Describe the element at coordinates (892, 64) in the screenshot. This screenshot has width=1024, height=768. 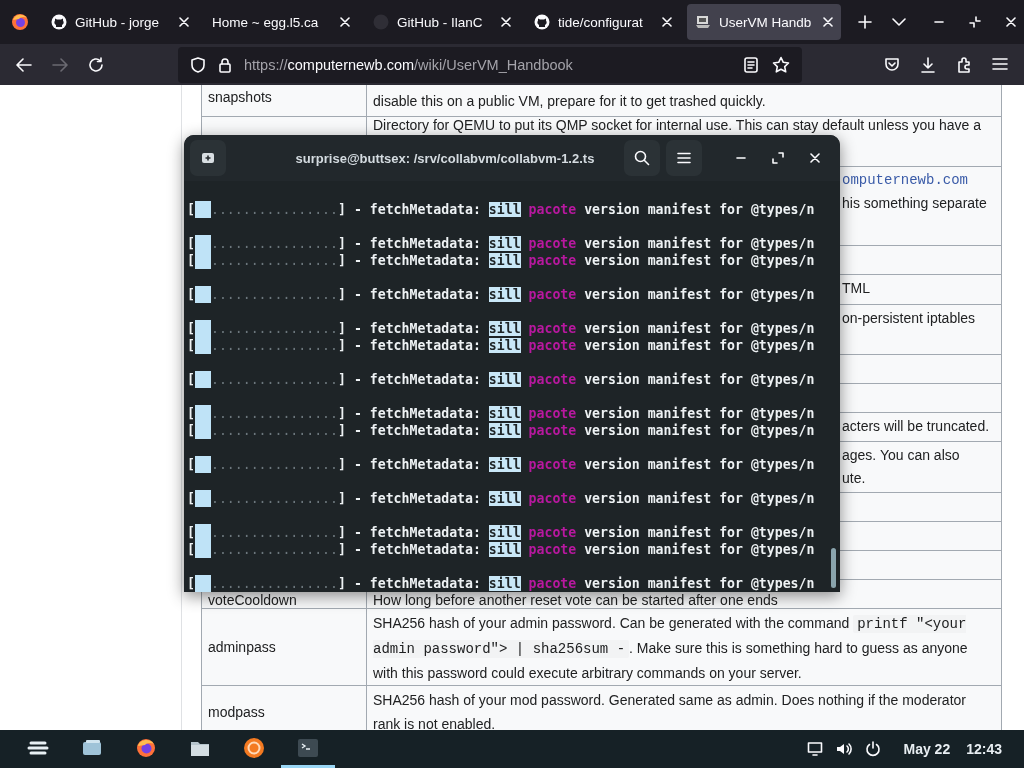
I see `pocket-icon` at that location.